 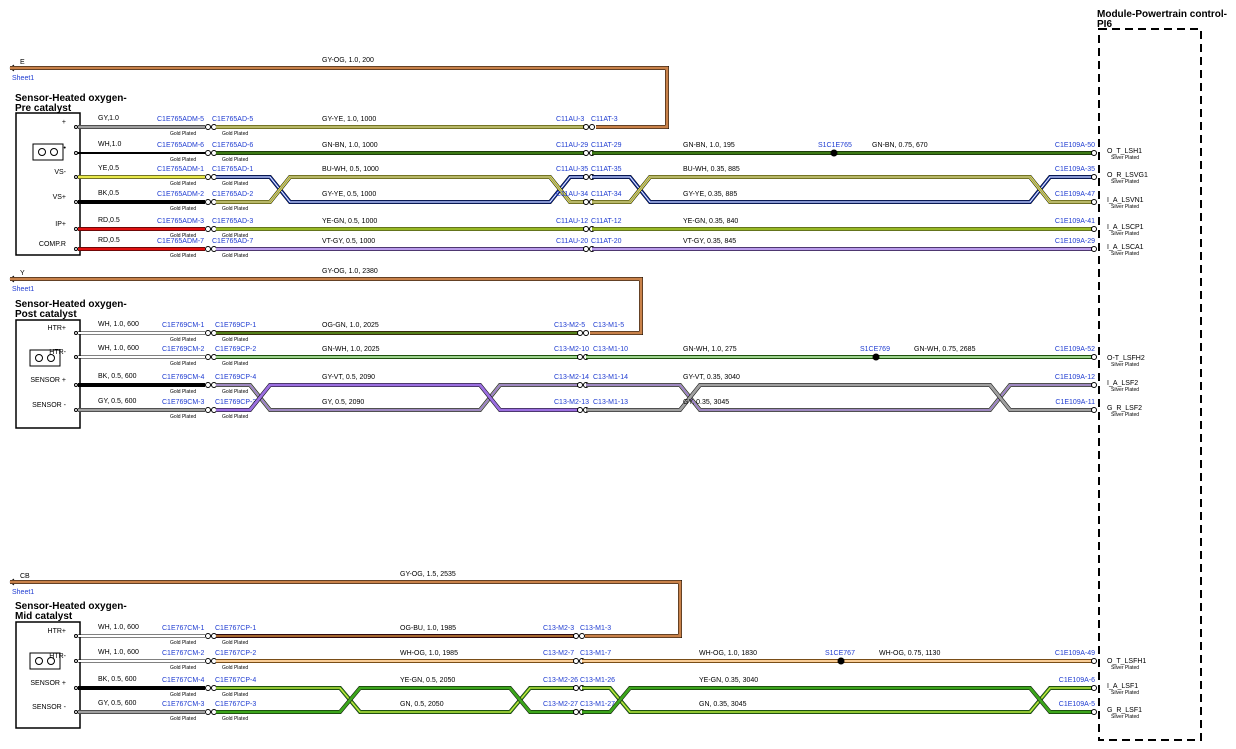 I want to click on pre-splice-label-1: S1C1E765, so click(x=835, y=145).